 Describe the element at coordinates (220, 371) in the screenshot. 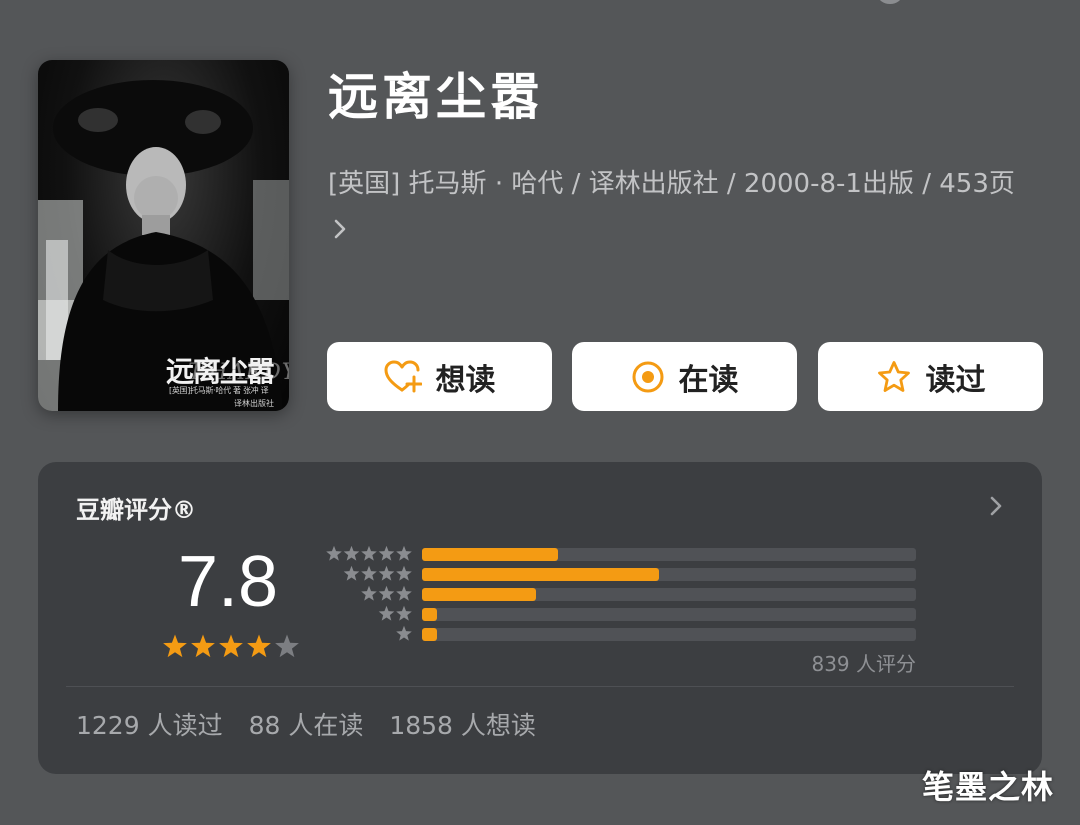

I see `cover-title: 远离尘嚣` at that location.